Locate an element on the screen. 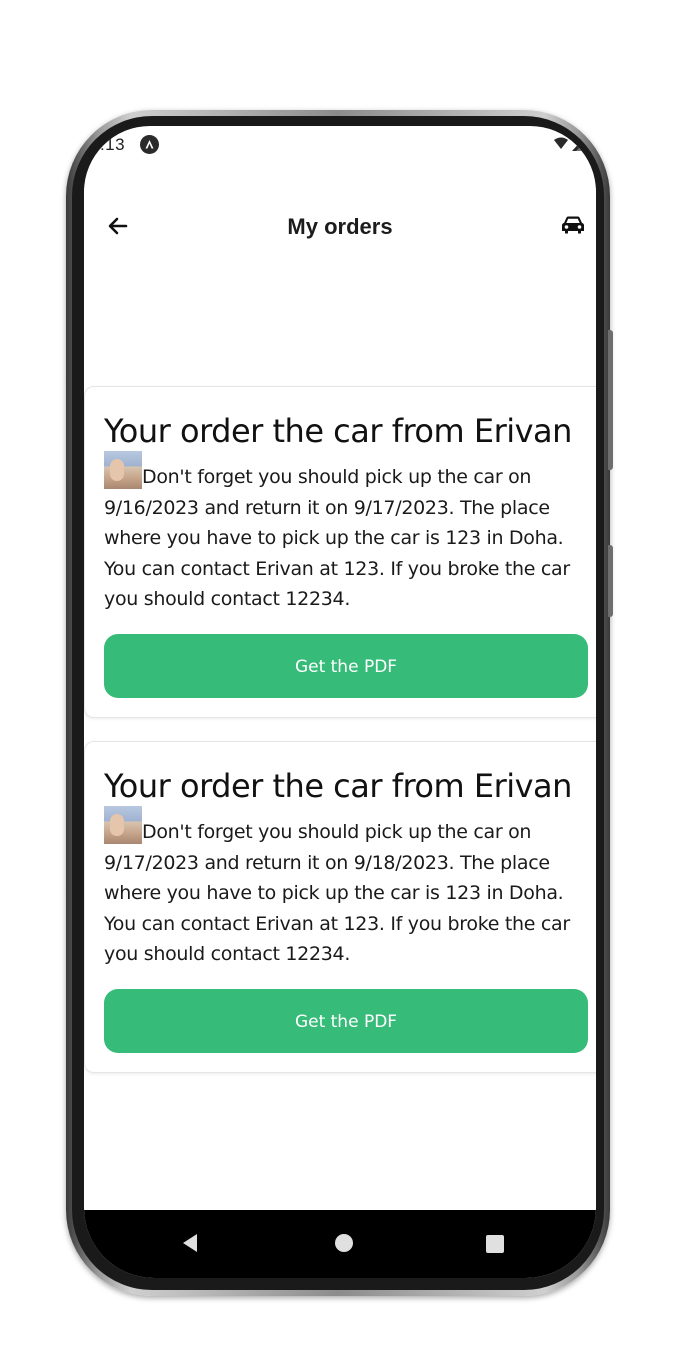 Image resolution: width=678 pixels, height=1357 pixels. car-button is located at coordinates (574, 226).